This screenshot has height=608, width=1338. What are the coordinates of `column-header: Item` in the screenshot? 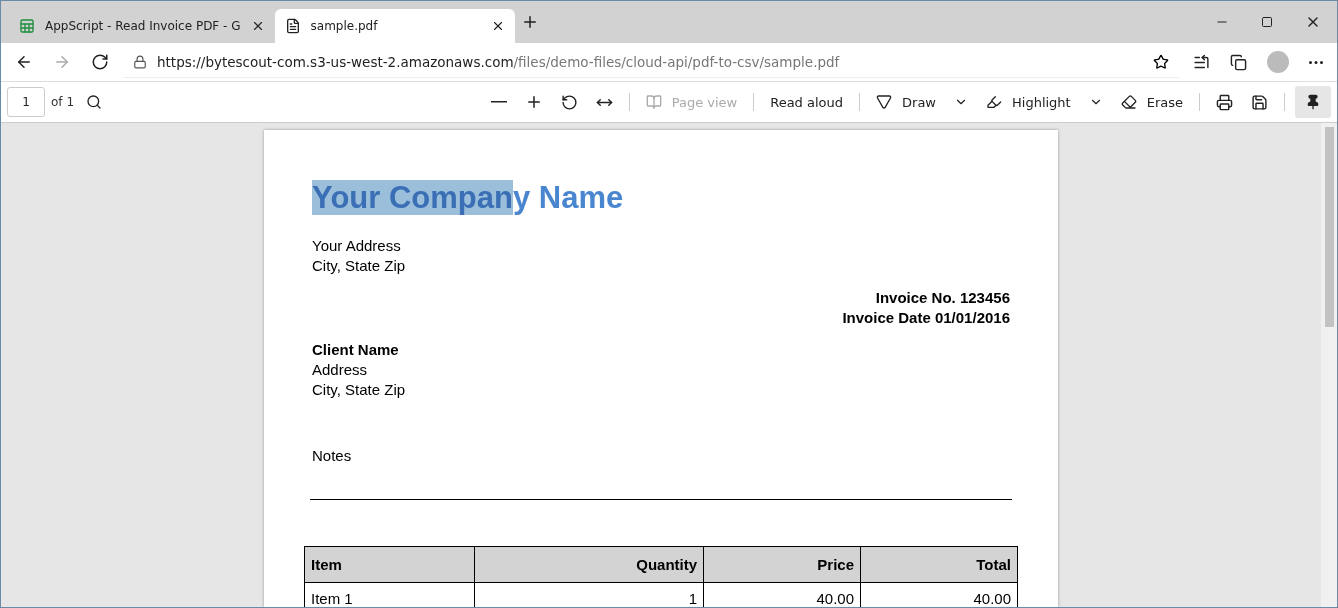 It's located at (389, 564).